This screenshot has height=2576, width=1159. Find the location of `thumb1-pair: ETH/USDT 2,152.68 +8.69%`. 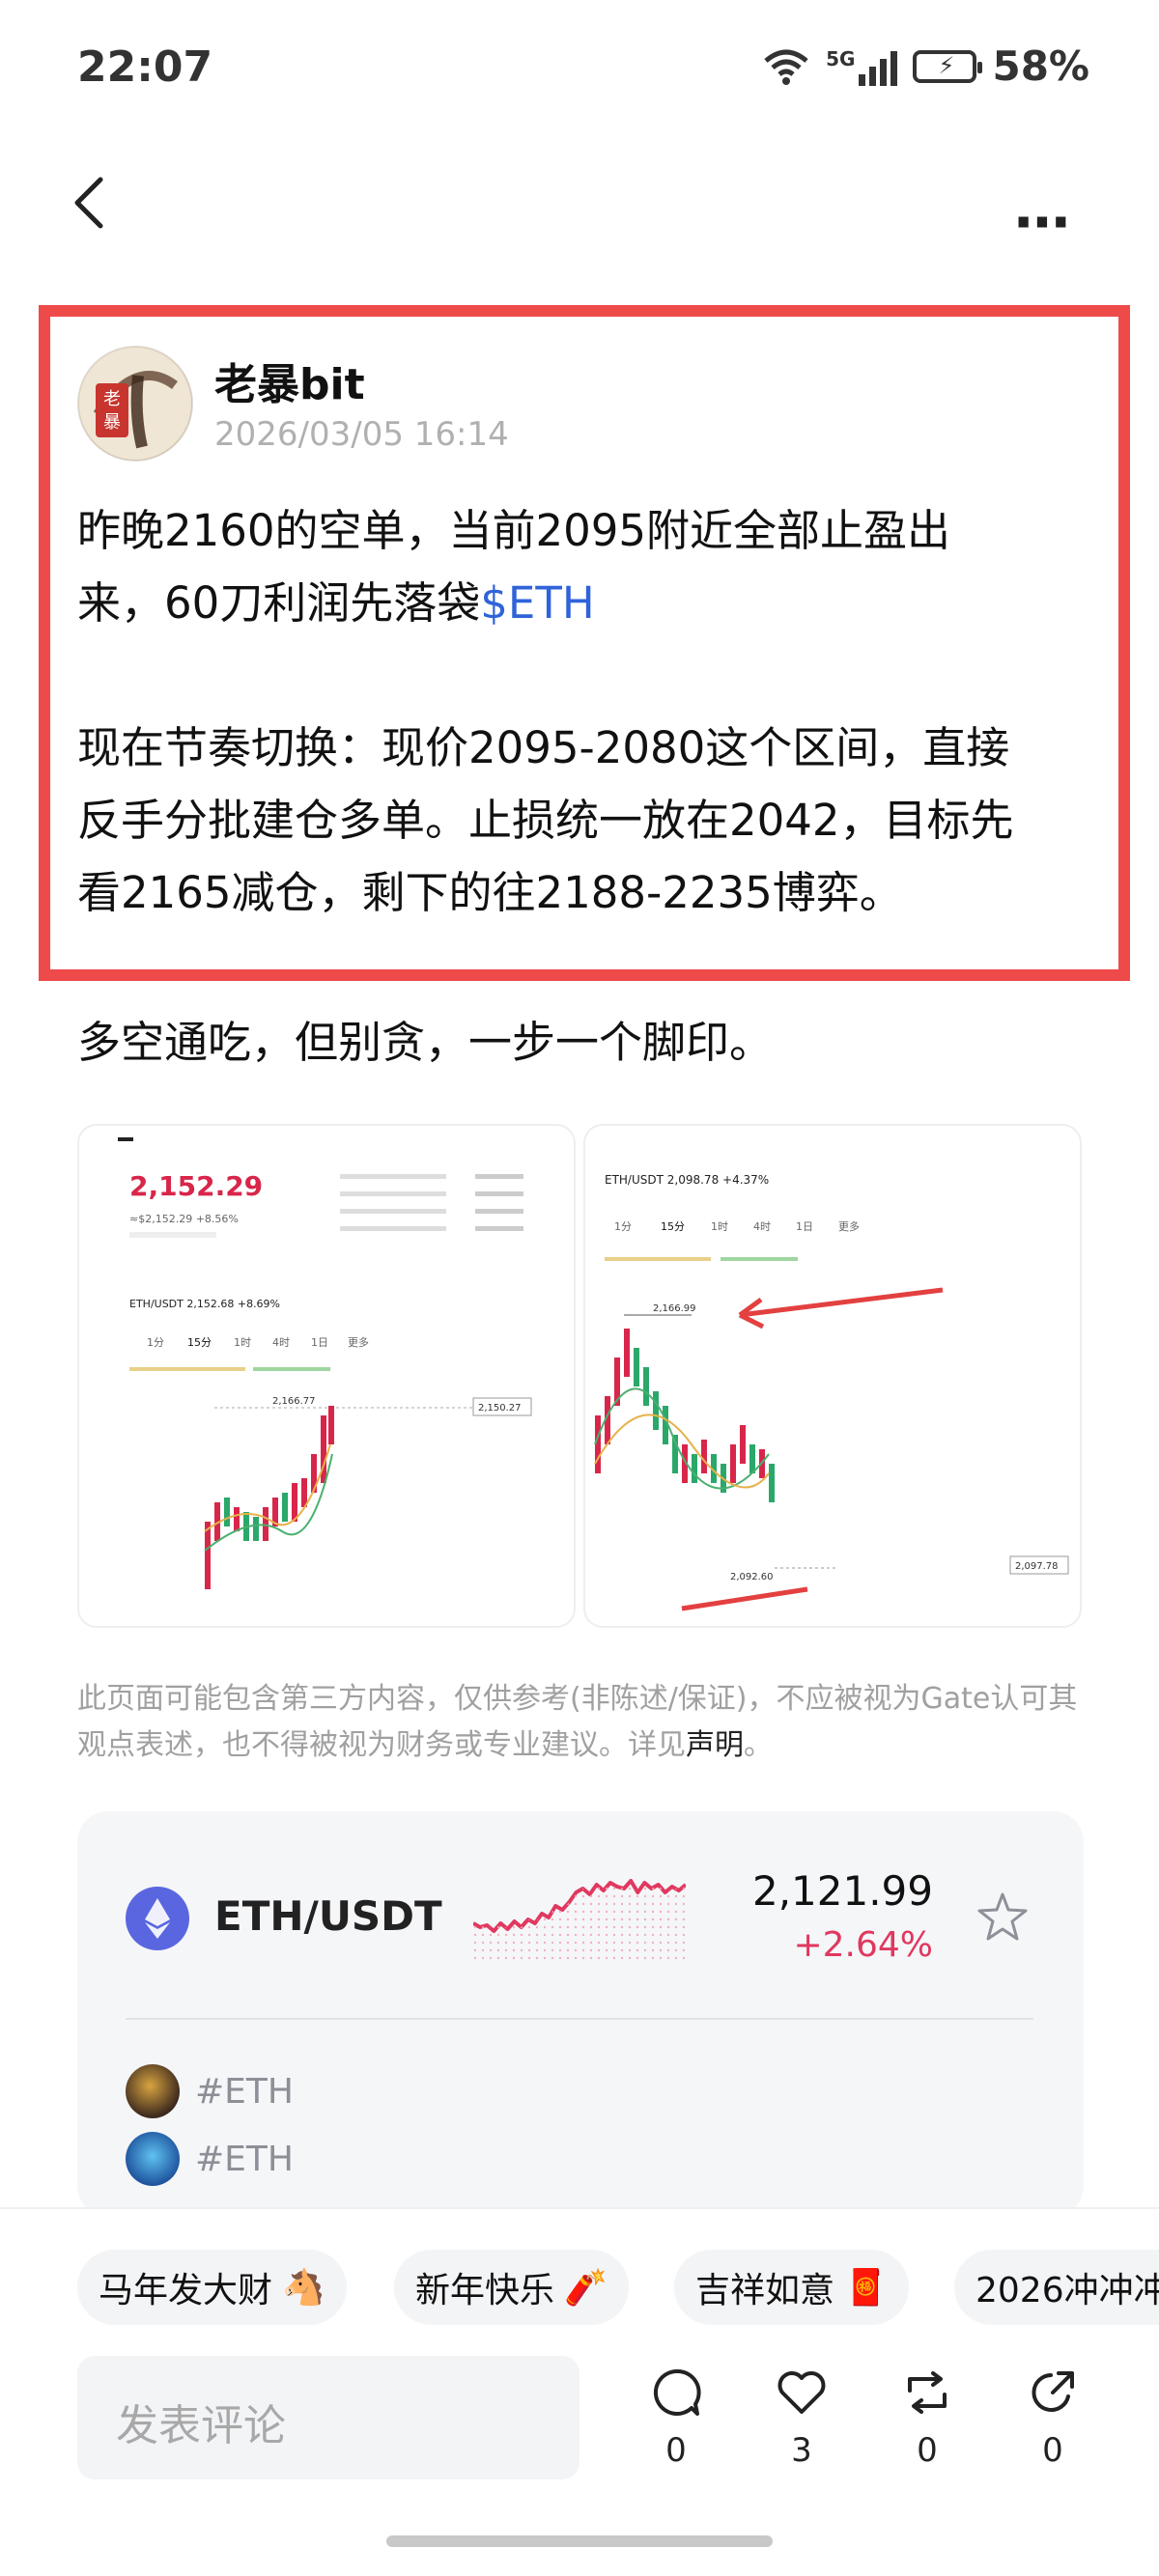

thumb1-pair: ETH/USDT 2,152.68 +8.69% is located at coordinates (204, 1304).